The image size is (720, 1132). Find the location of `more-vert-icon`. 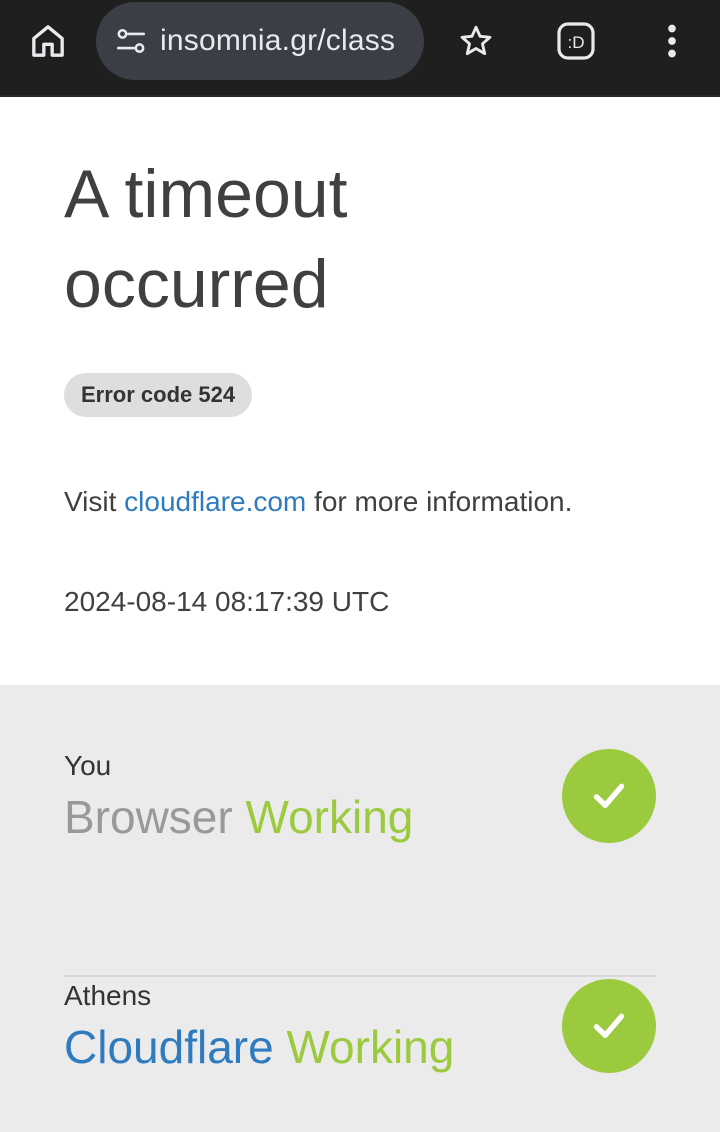

more-vert-icon is located at coordinates (672, 41).